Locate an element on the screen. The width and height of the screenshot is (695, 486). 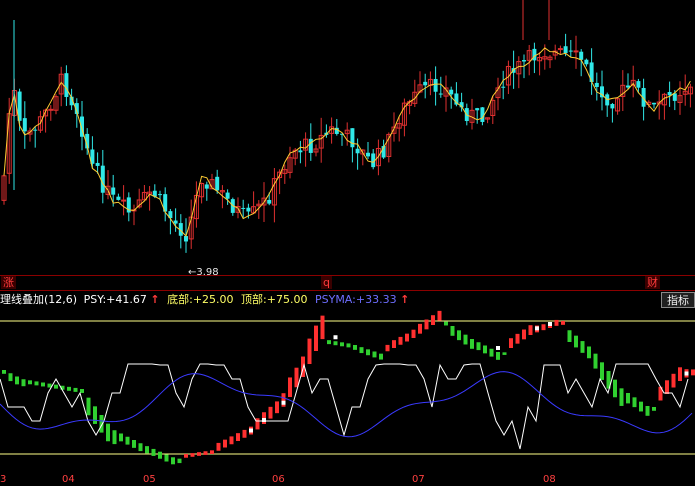
x-tick-label: 06 is located at coordinates (278, 479).